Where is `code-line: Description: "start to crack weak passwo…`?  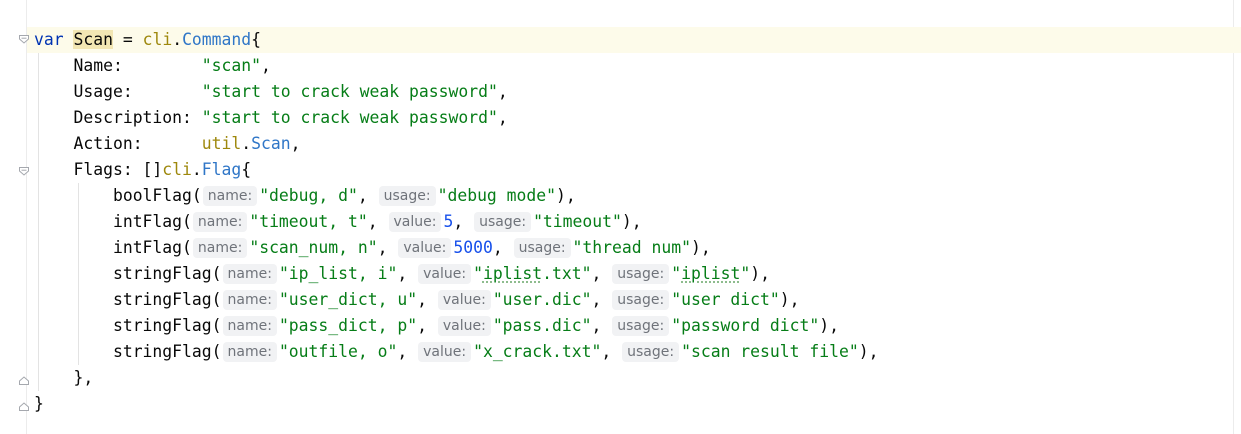
code-line: Description: "start to crack weak passwo… is located at coordinates (456, 118).